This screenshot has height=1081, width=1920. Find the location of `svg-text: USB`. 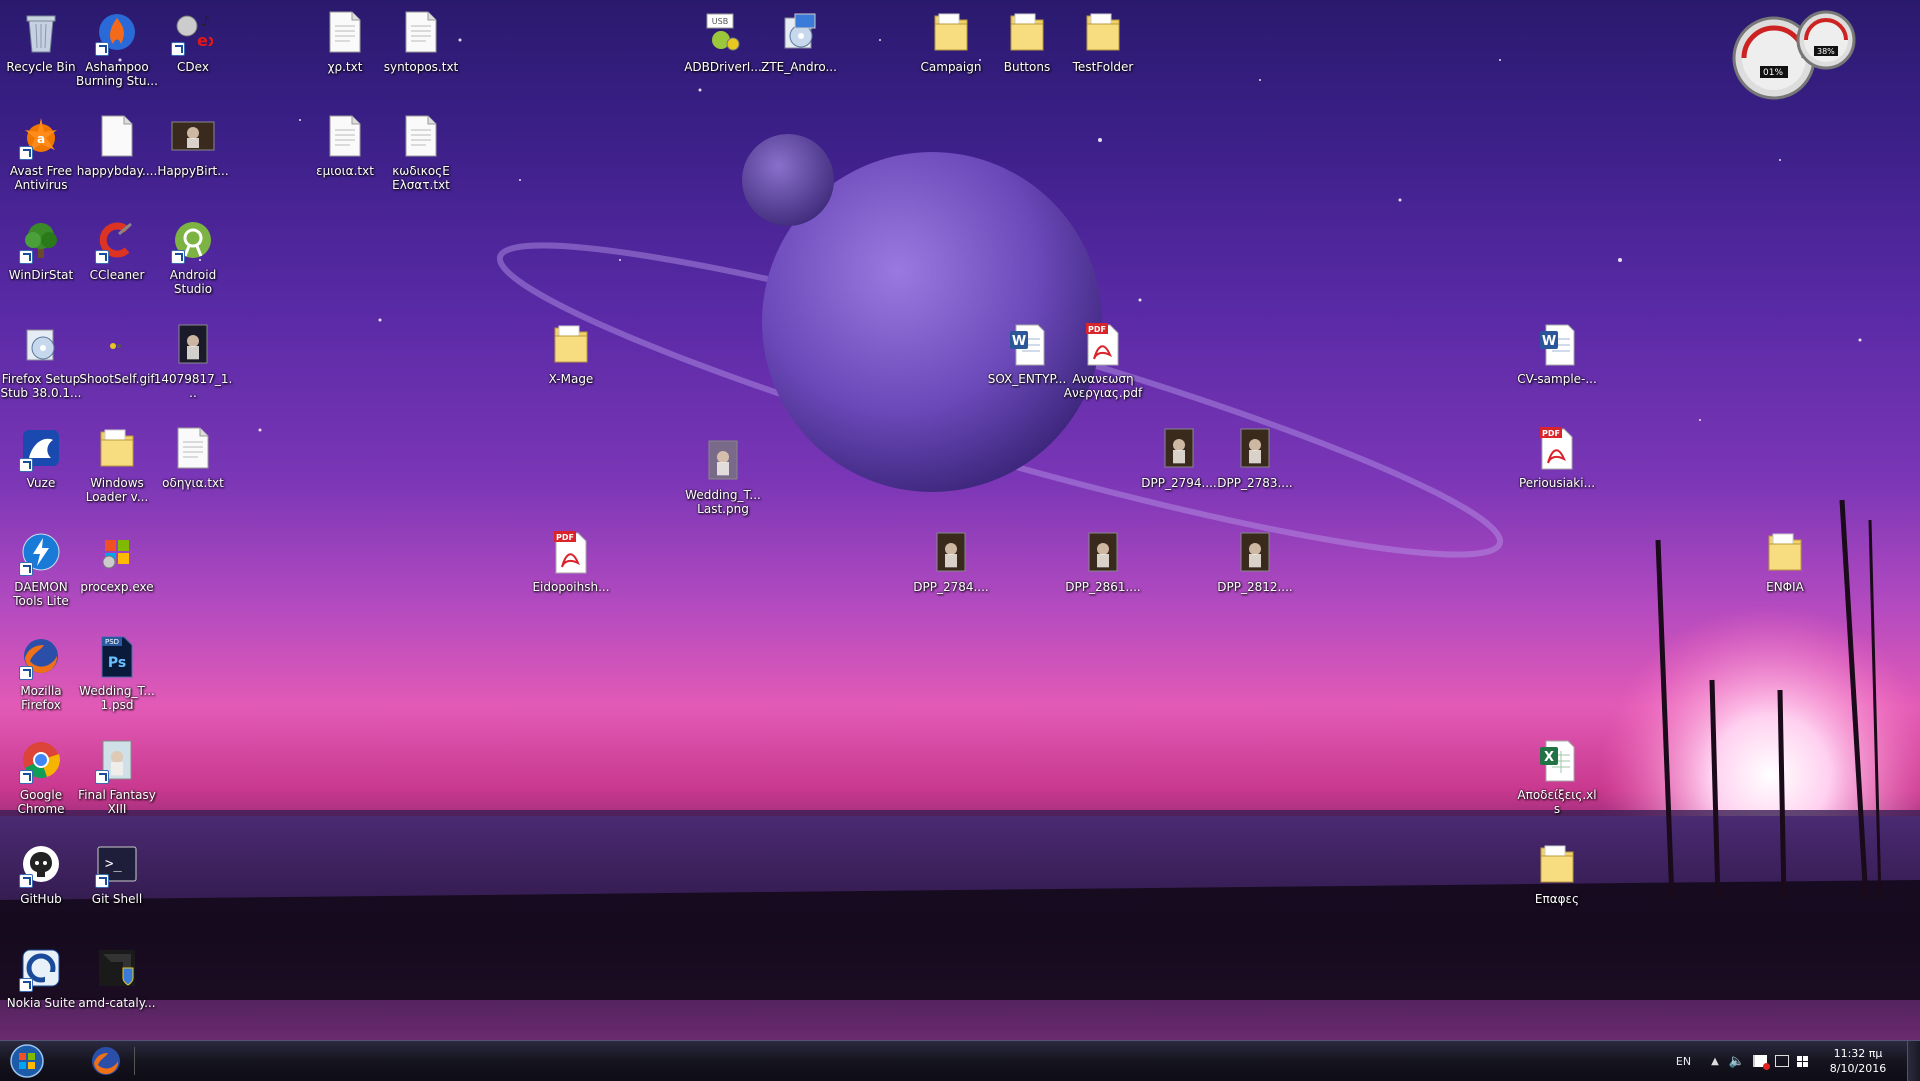

svg-text: USB is located at coordinates (720, 21).